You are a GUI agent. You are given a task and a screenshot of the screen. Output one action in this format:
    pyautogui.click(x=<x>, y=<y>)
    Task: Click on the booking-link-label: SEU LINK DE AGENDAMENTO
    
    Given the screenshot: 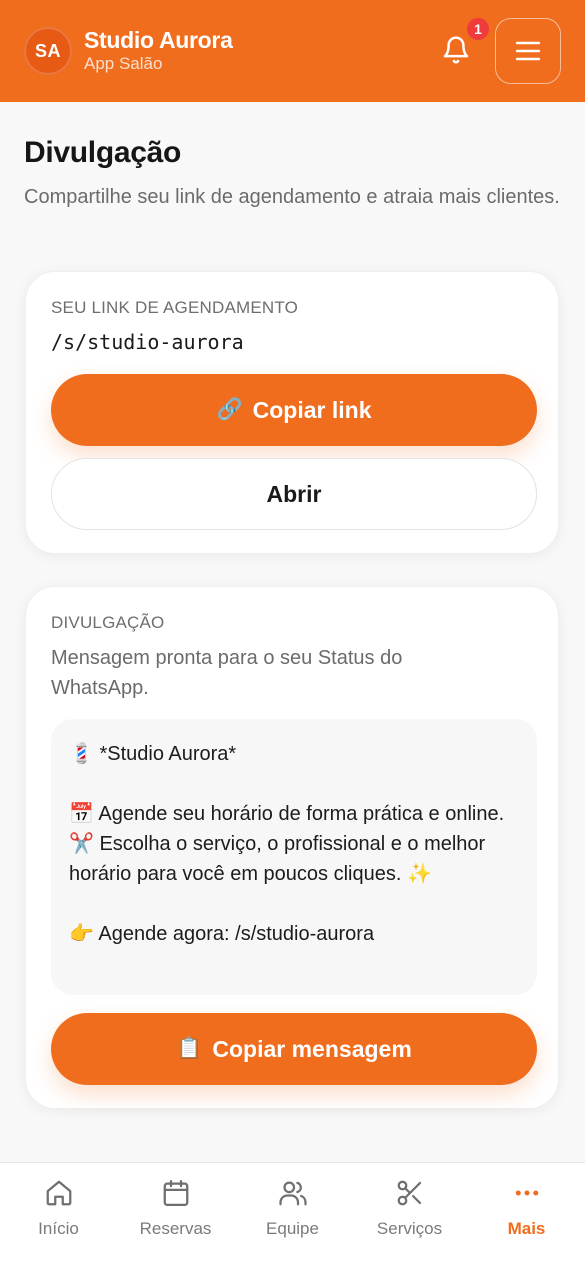 What is the action you would take?
    pyautogui.click(x=175, y=307)
    